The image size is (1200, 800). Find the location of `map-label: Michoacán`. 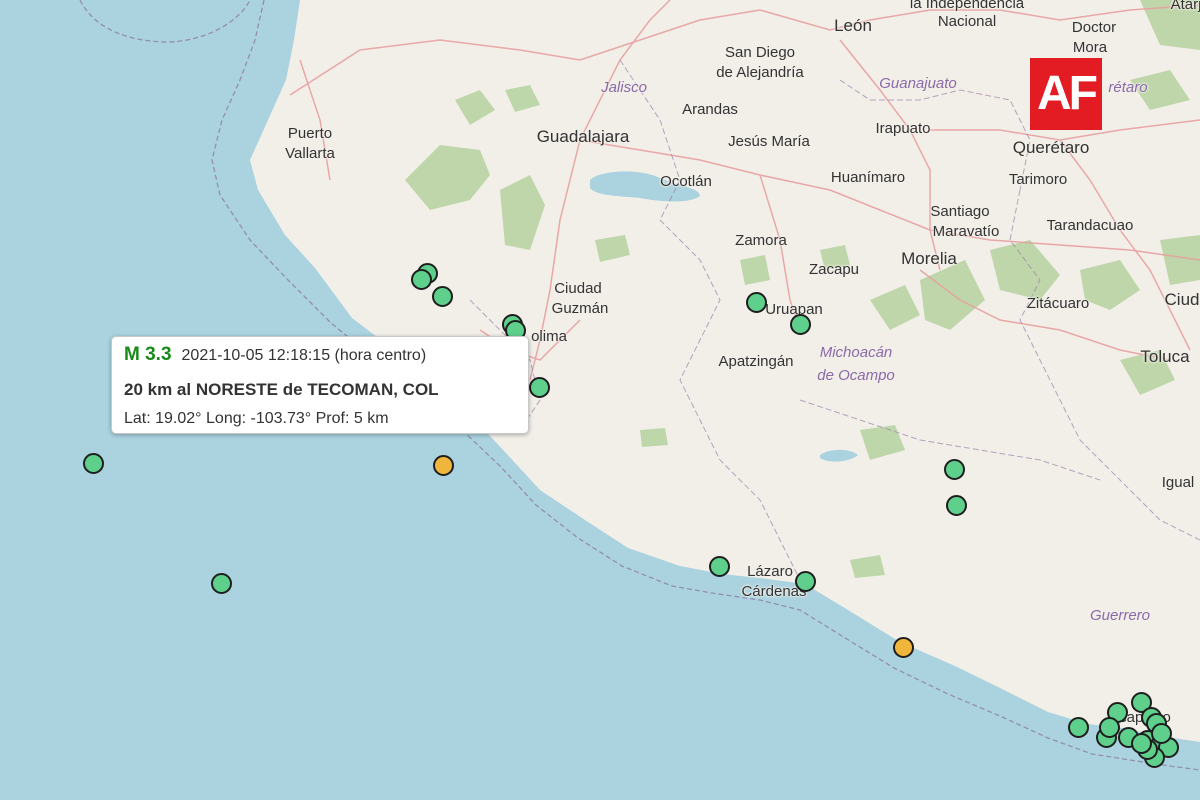

map-label: Michoacán is located at coordinates (856, 352).